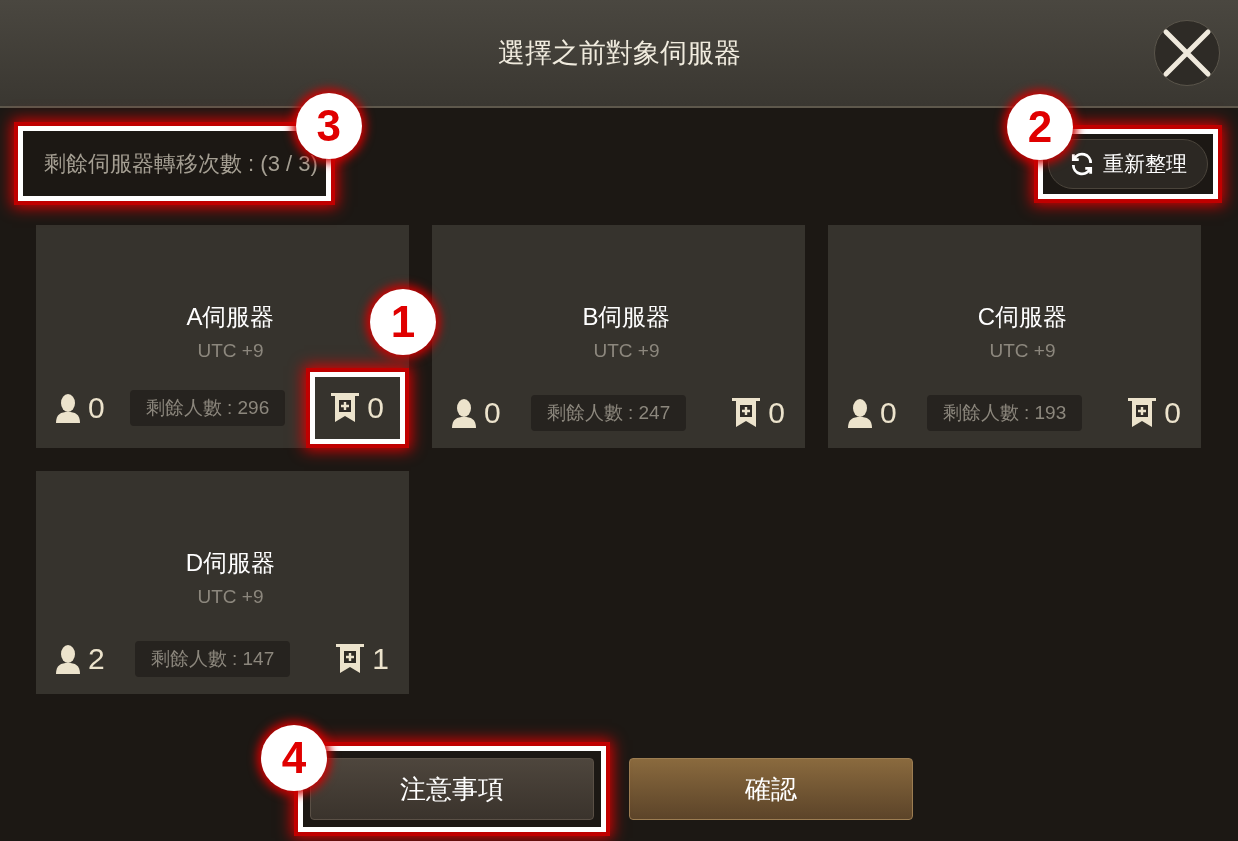 This screenshot has height=841, width=1238. What do you see at coordinates (1022, 317) in the screenshot?
I see `server-name: C伺服器` at bounding box center [1022, 317].